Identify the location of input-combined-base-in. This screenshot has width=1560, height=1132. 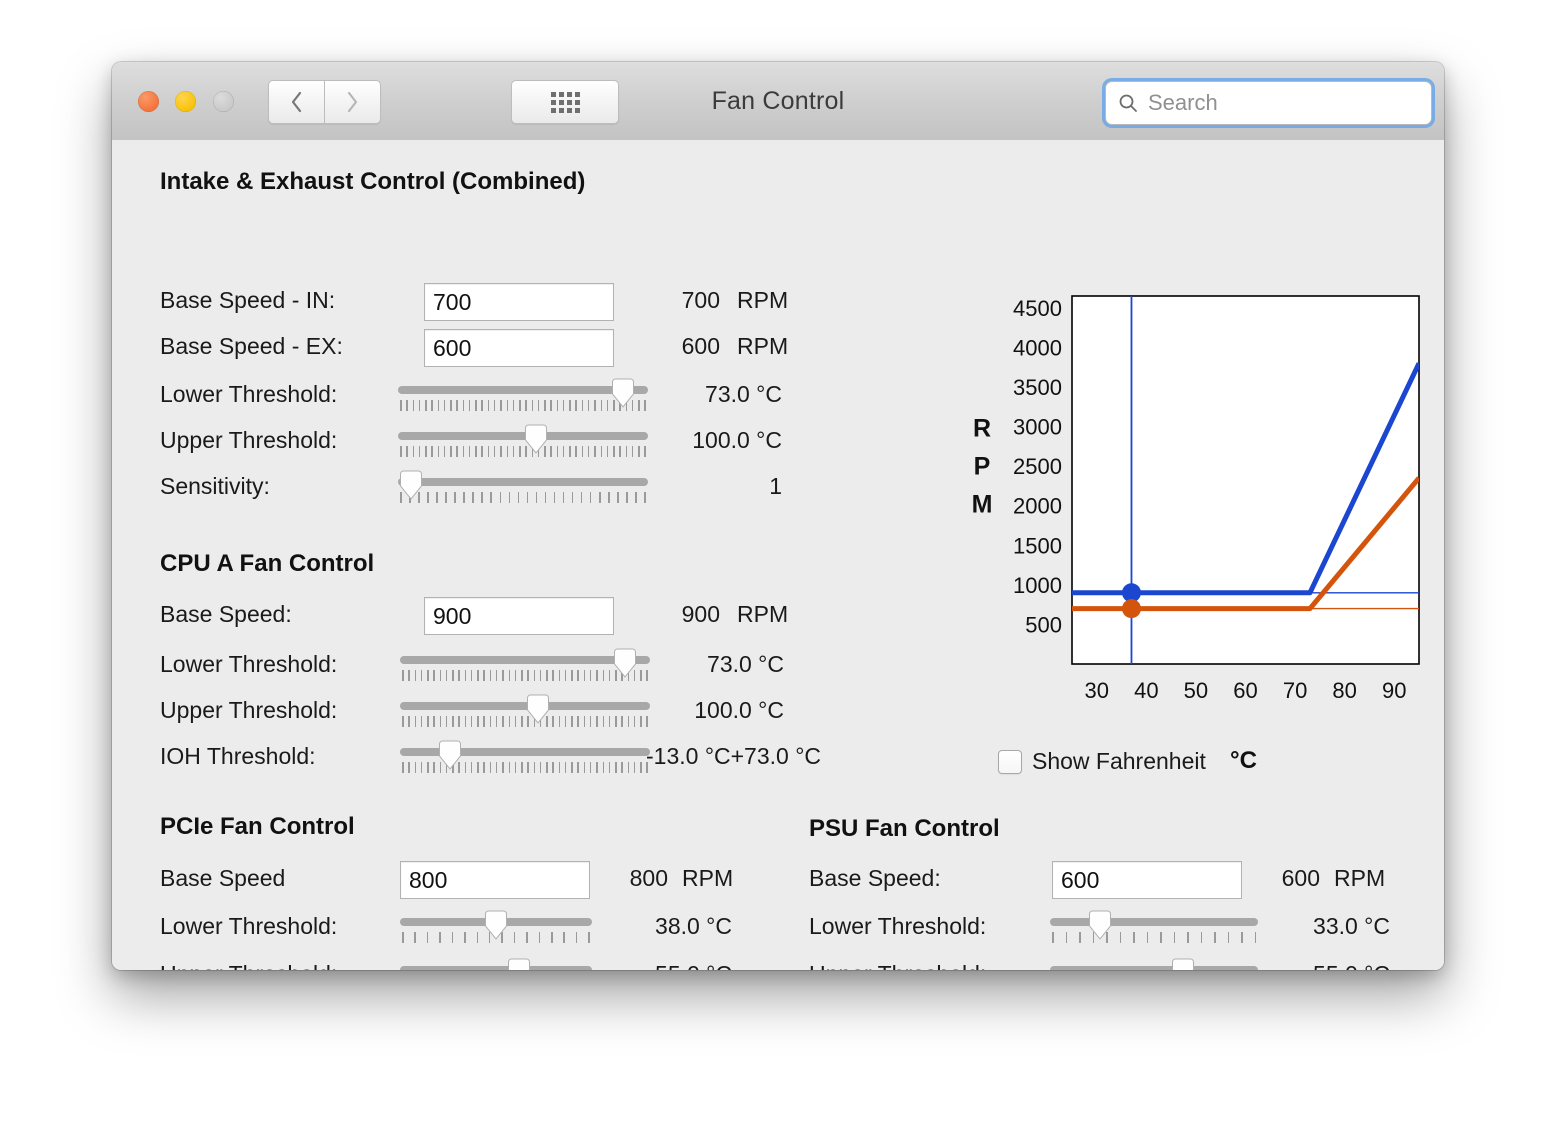
(519, 302).